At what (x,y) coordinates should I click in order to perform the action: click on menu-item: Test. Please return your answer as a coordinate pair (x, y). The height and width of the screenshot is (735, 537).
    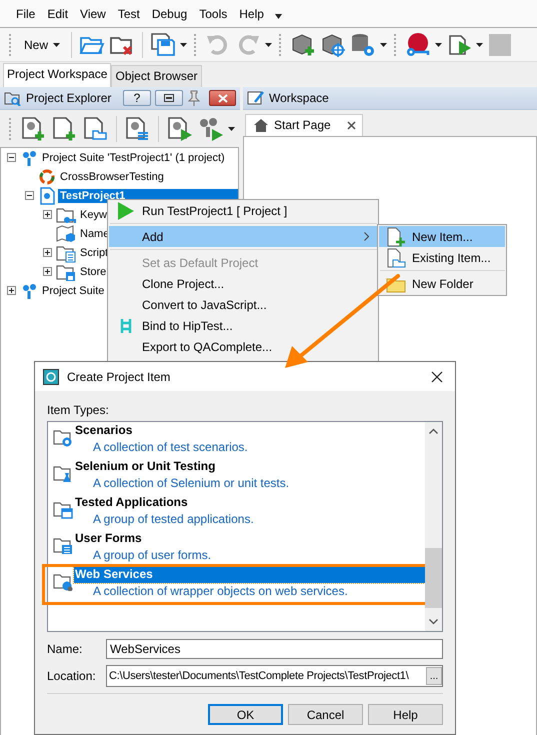
    Looking at the image, I should click on (128, 13).